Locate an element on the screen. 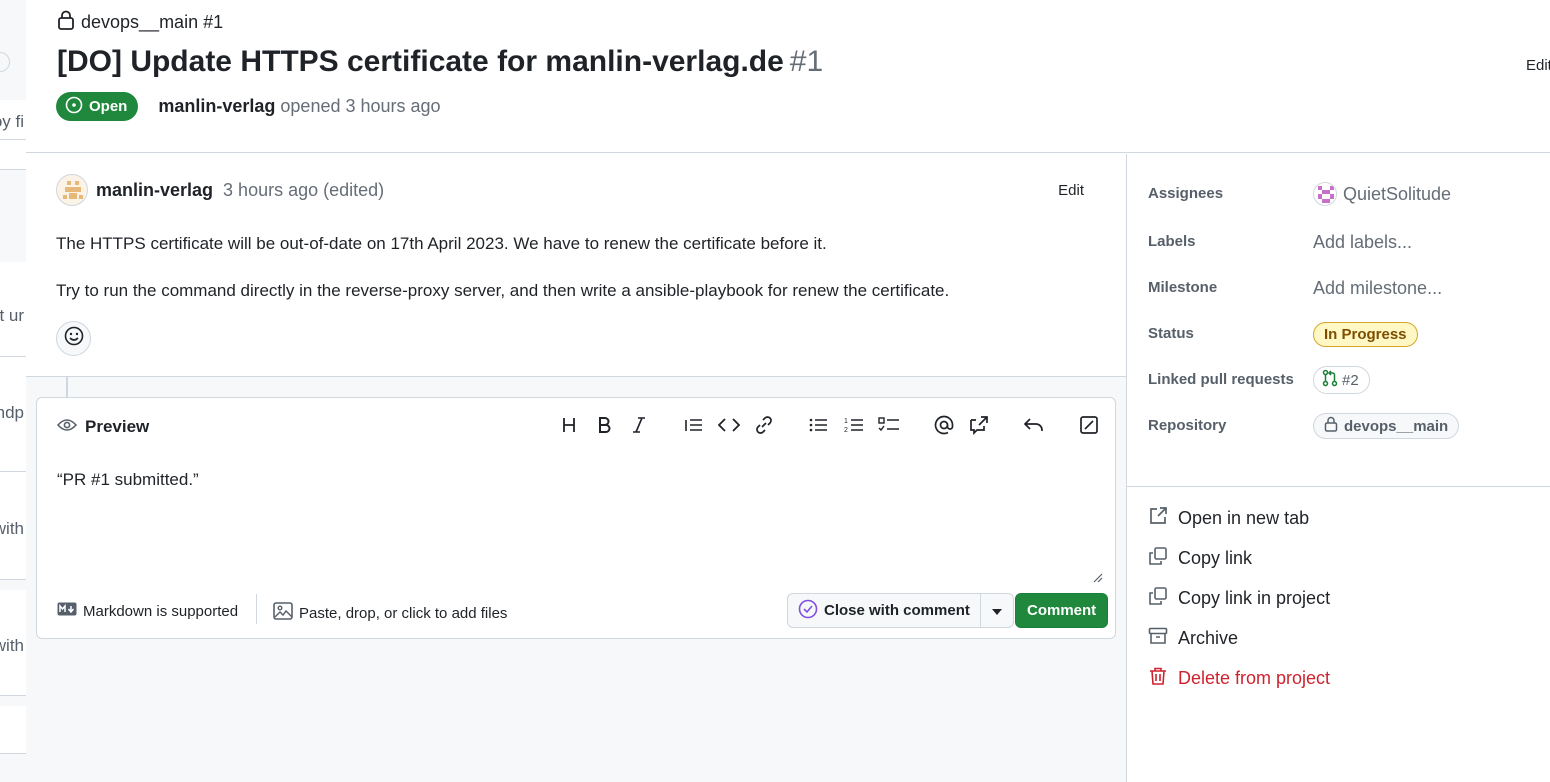 The width and height of the screenshot is (1550, 782). status-field: Status In Progress is located at coordinates (1348, 334).